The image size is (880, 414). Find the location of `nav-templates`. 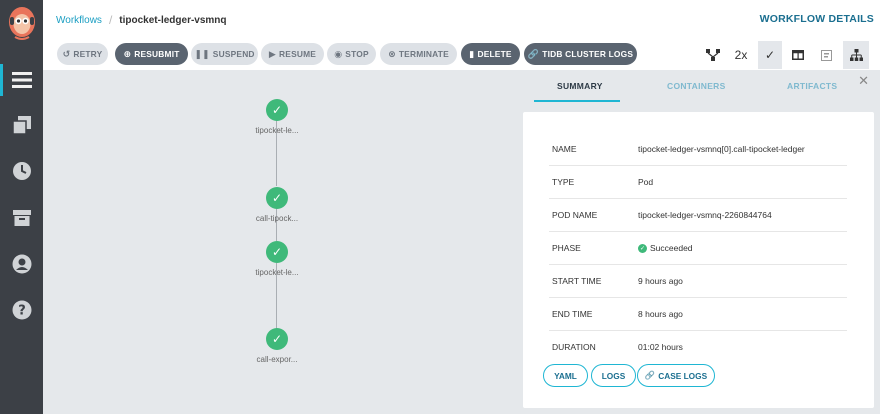

nav-templates is located at coordinates (21, 125).